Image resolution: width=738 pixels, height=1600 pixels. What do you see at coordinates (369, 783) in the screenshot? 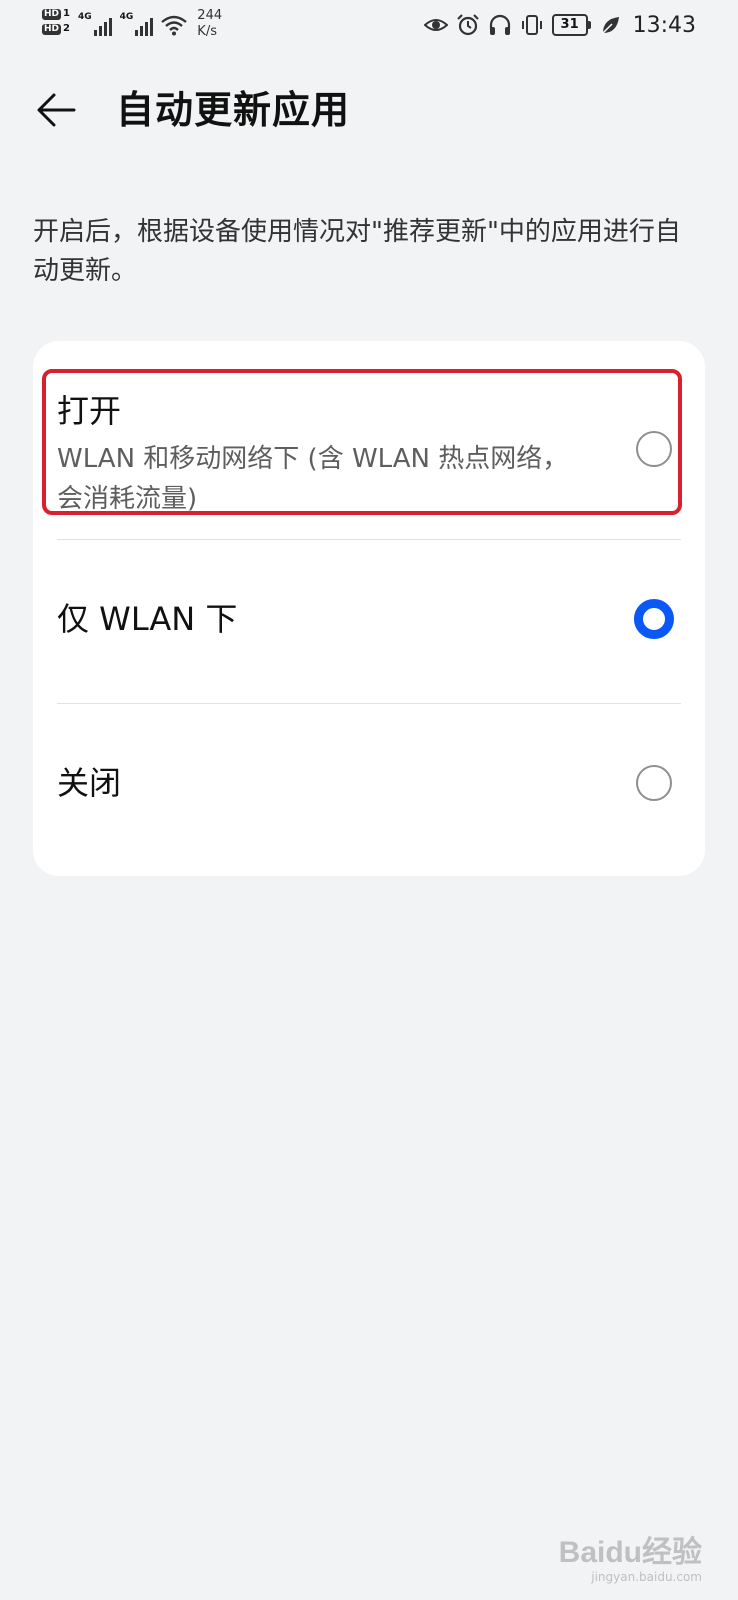
I see `option-off: 关闭` at bounding box center [369, 783].